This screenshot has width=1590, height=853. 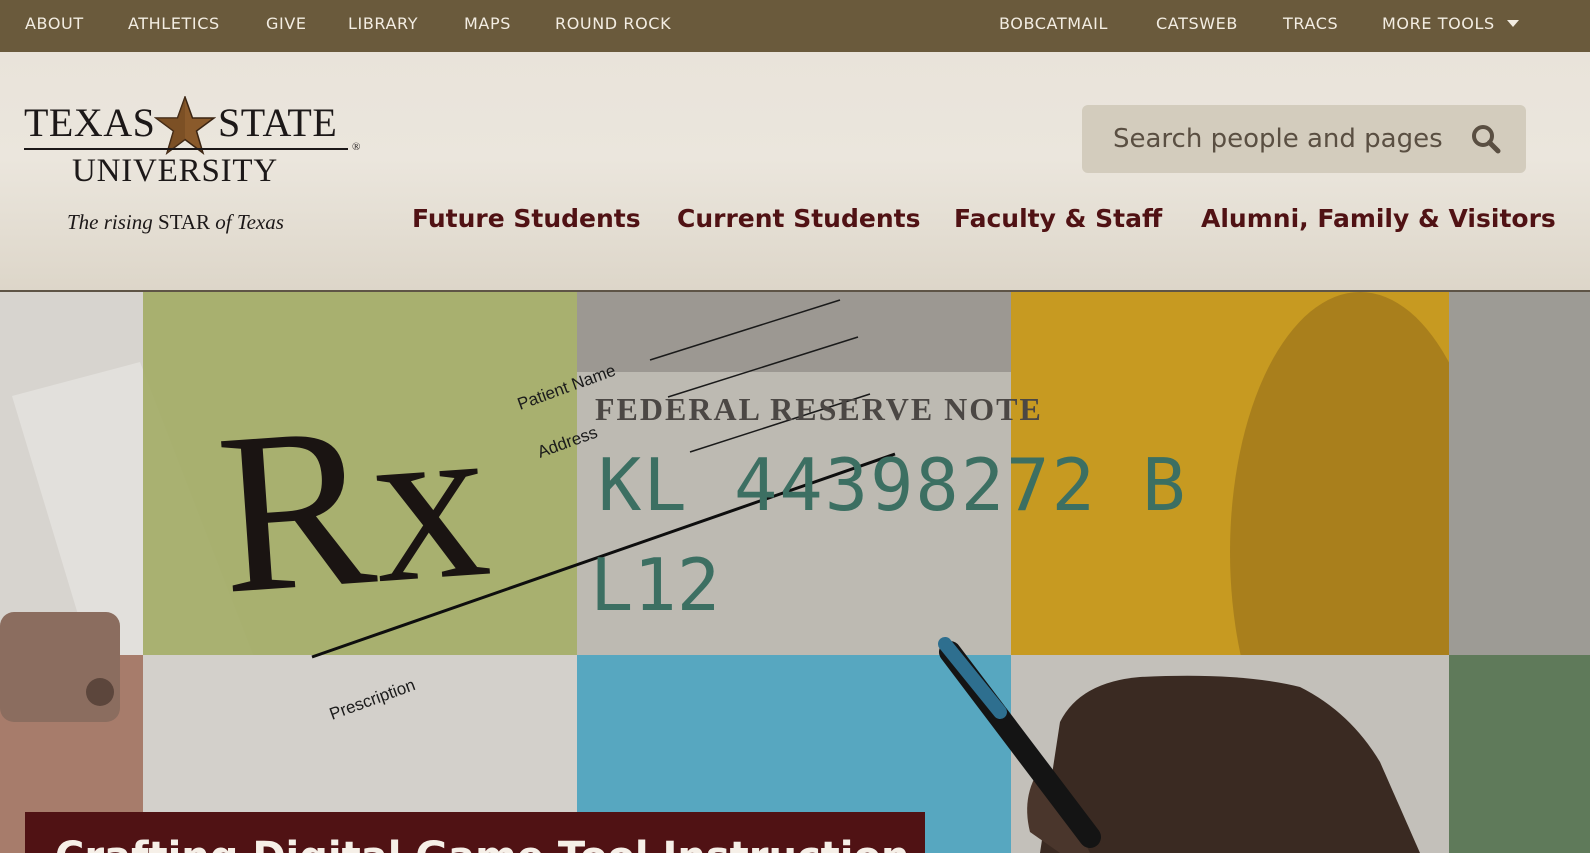 I want to click on search-box: Search people and pages, so click(x=1304, y=139).